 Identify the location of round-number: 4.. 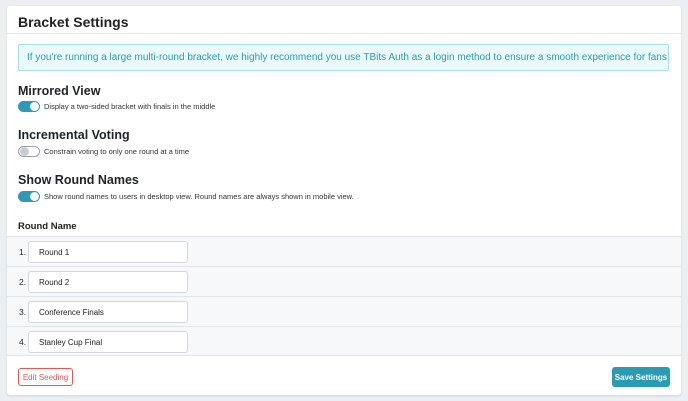
(23, 342).